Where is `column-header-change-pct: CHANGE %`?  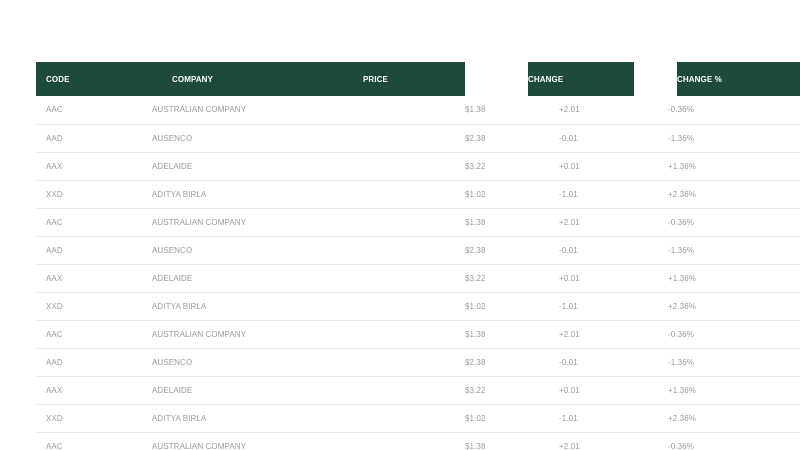
column-header-change-pct: CHANGE % is located at coordinates (738, 79).